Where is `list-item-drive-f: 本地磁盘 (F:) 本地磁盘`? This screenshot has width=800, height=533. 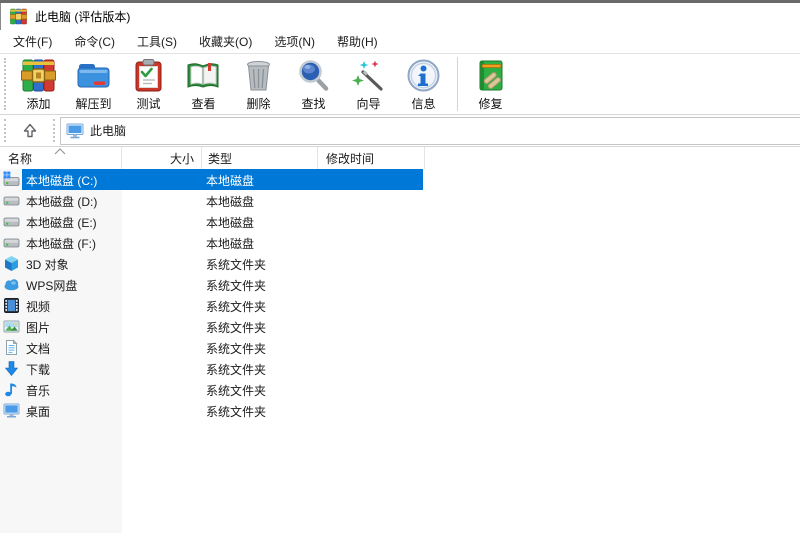
list-item-drive-f: 本地磁盘 (F:) 本地磁盘 is located at coordinates (400, 242).